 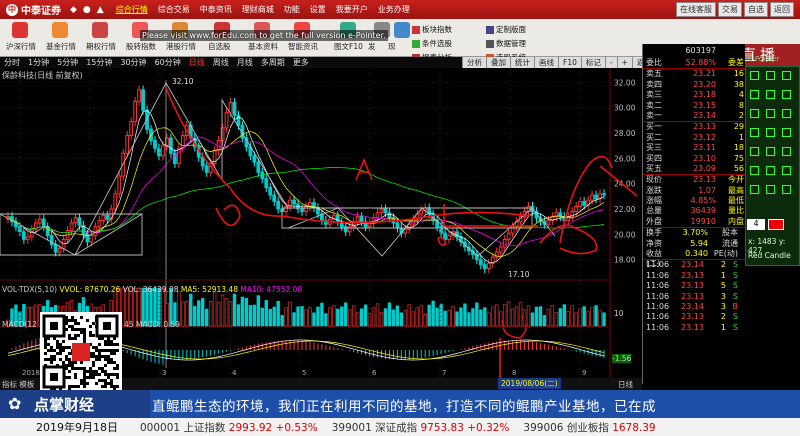 I want to click on right-tool-3: 数据管理, so click(x=521, y=43).